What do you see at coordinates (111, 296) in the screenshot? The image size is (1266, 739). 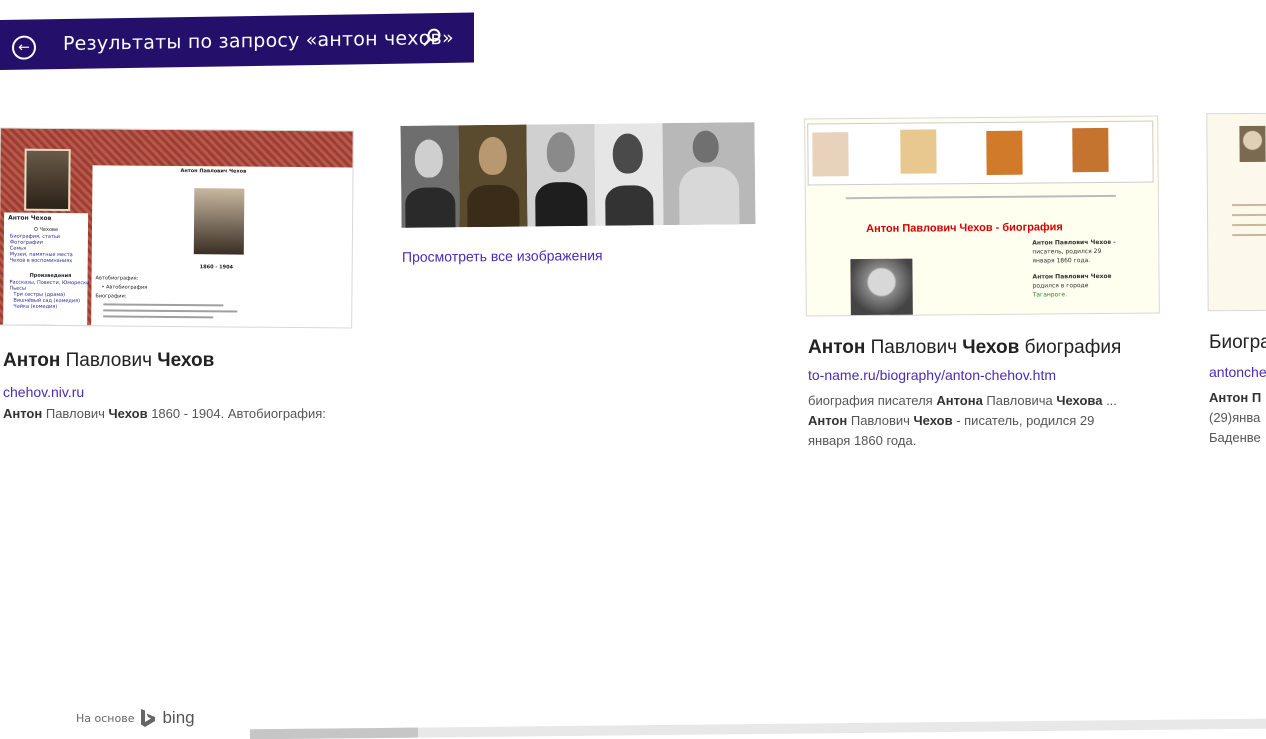 I see `thumb-text-line: Биографии:` at bounding box center [111, 296].